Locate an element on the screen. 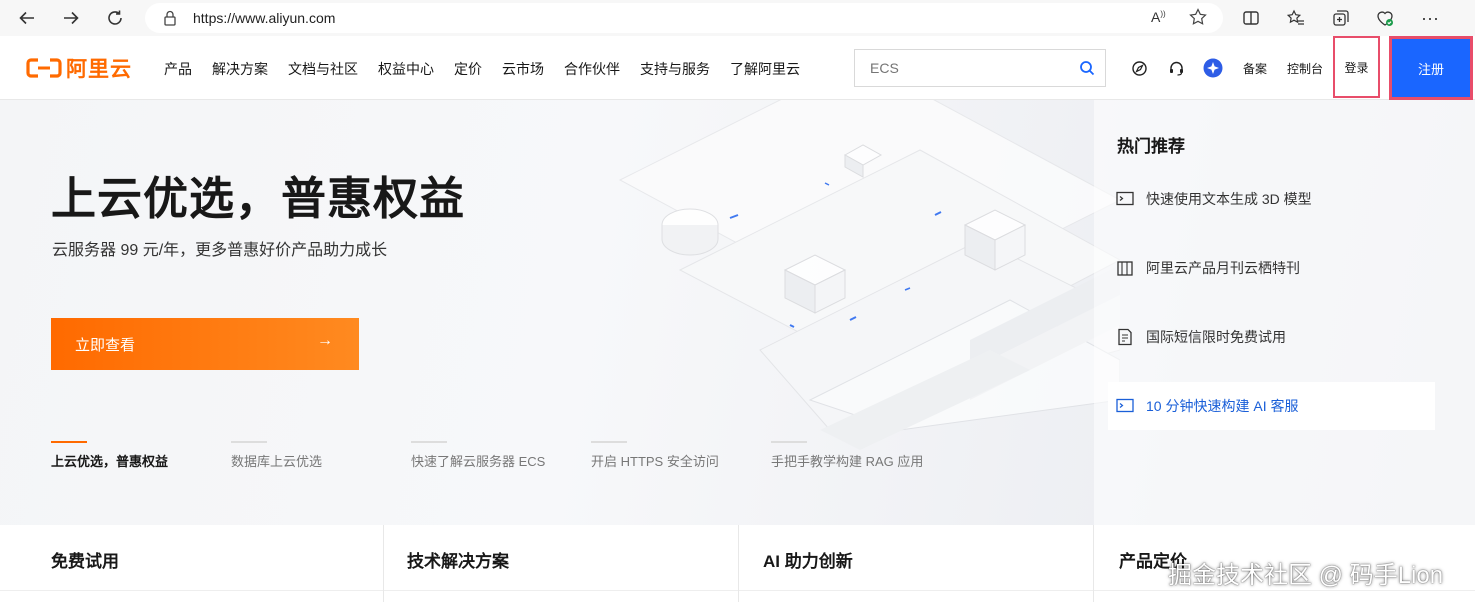  card-free-trial: 免费试用 is located at coordinates (192, 563).